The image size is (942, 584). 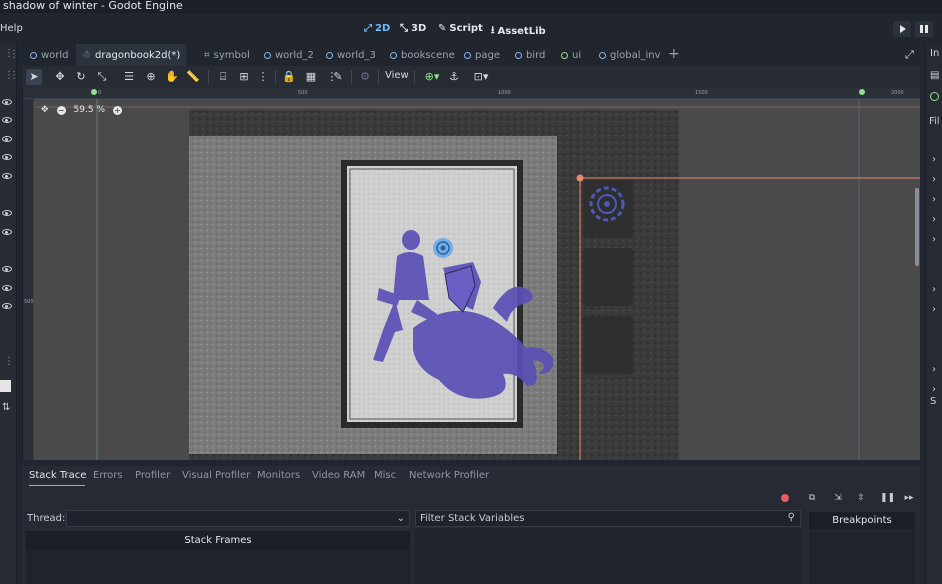 I want to click on toolbar-grip-icon: ⋮, so click(x=14, y=75).